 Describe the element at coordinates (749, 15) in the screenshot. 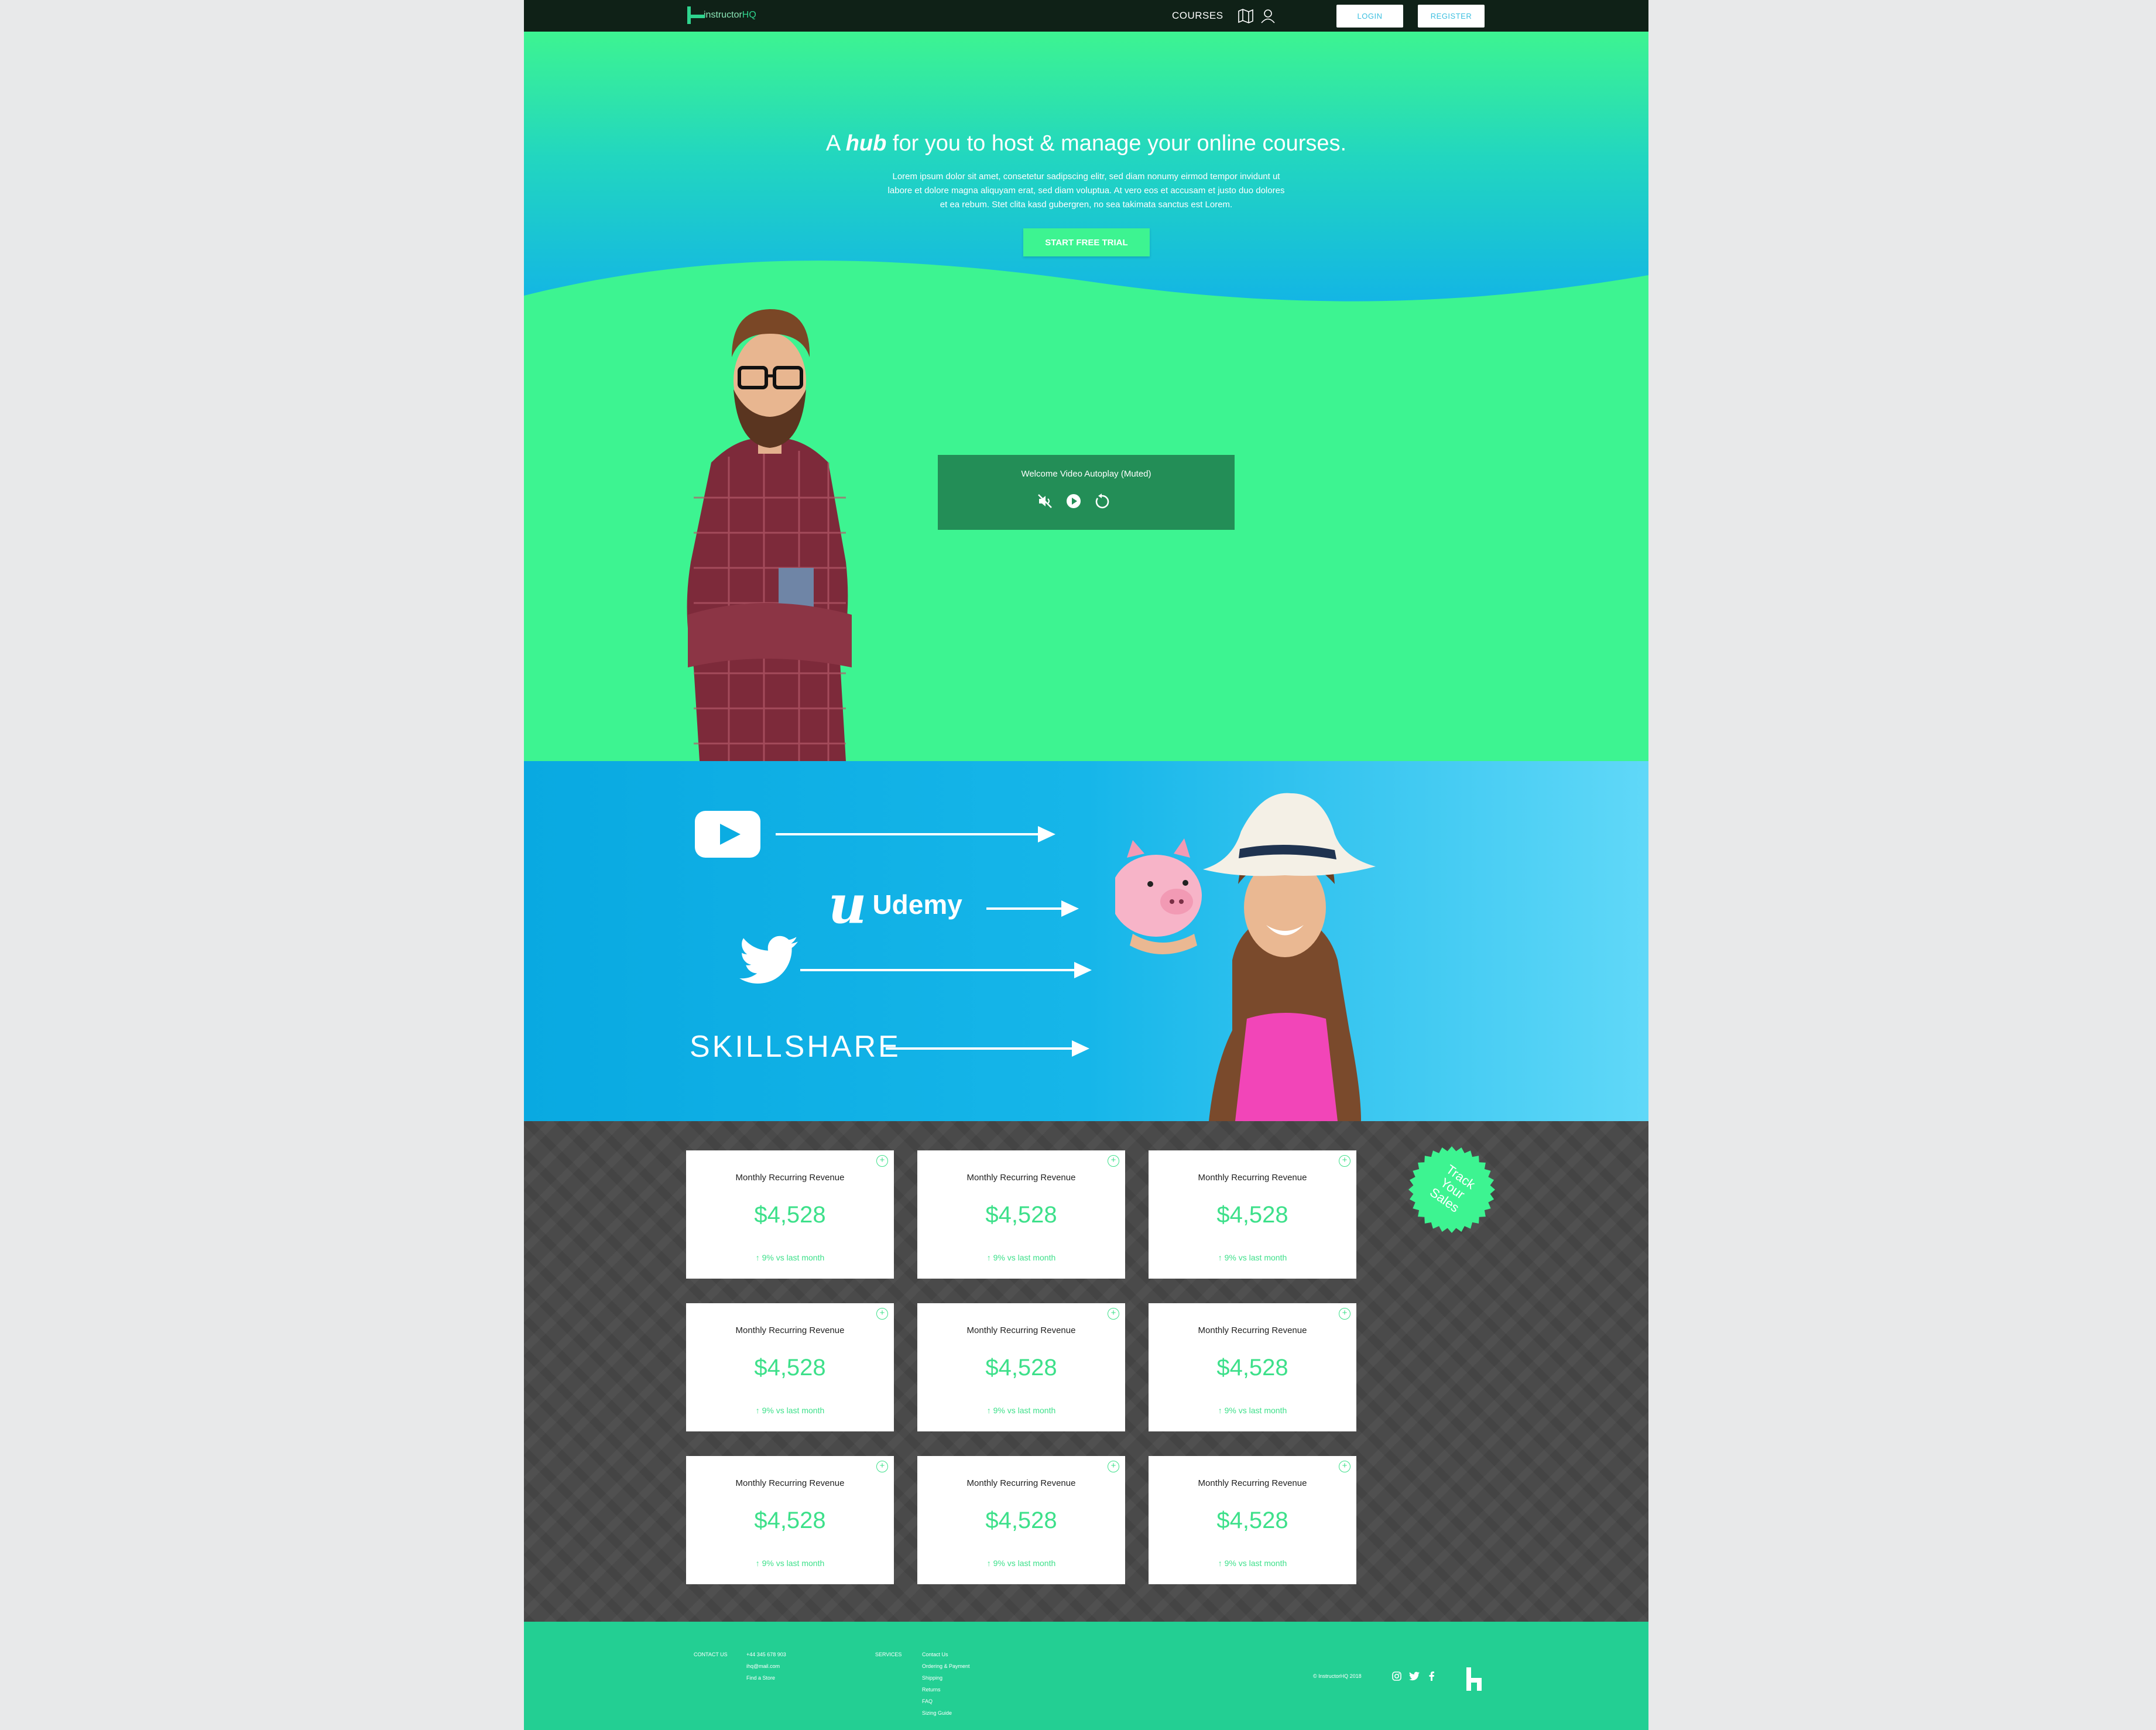

I see `logo-suffix: HQ` at that location.